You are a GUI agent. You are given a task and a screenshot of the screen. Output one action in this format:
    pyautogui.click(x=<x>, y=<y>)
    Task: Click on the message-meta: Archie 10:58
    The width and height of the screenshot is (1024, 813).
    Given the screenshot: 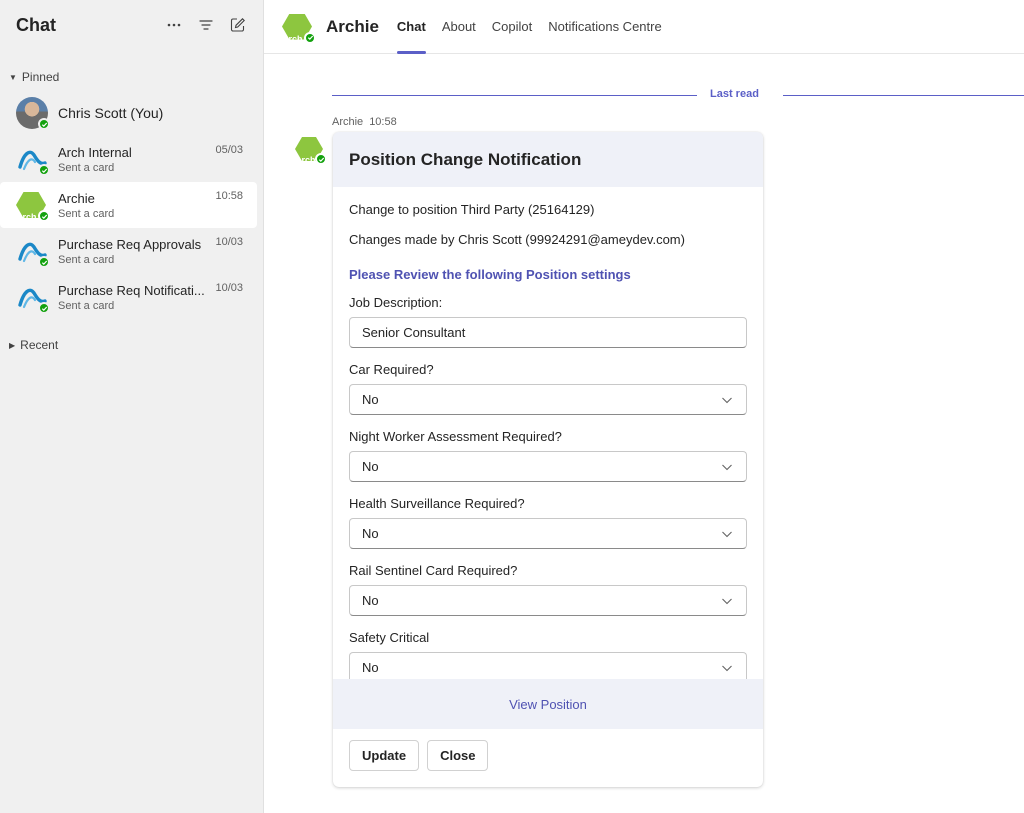 What is the action you would take?
    pyautogui.click(x=364, y=122)
    